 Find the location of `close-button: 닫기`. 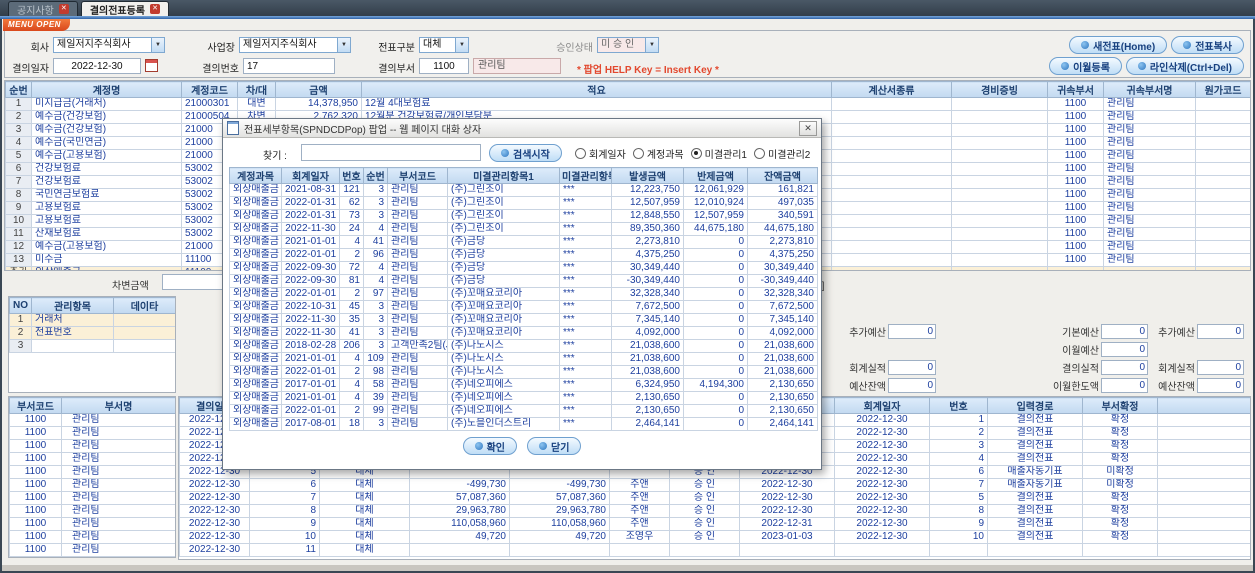

close-button: 닫기 is located at coordinates (554, 446).